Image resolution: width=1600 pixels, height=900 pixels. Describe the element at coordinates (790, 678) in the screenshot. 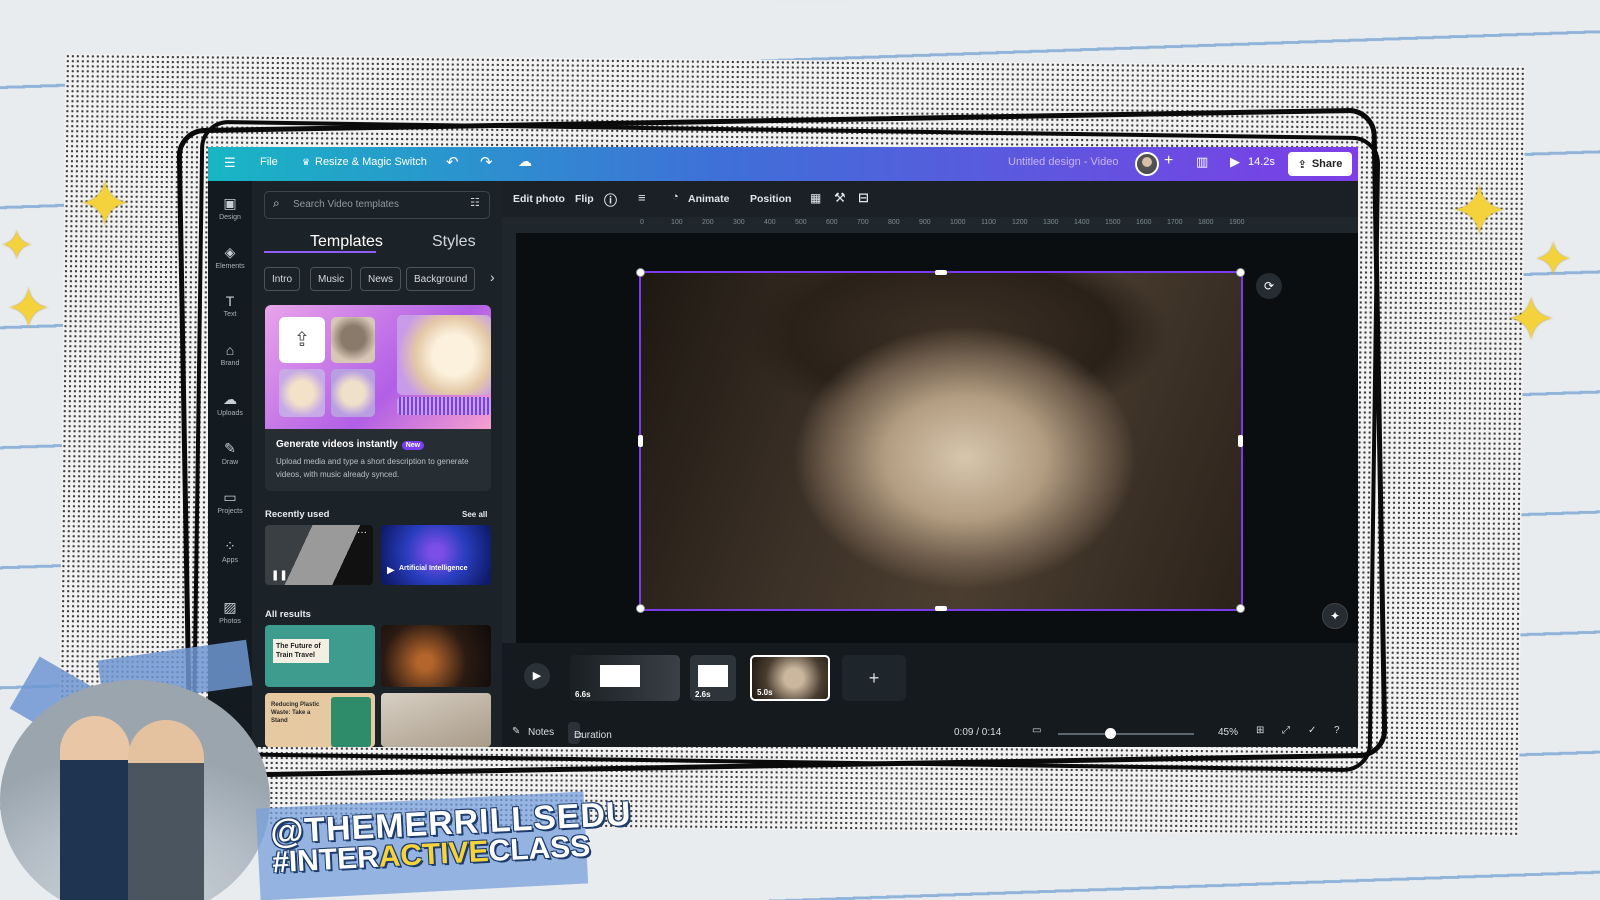

I see `timeline-clip-selected: 5.0s` at that location.